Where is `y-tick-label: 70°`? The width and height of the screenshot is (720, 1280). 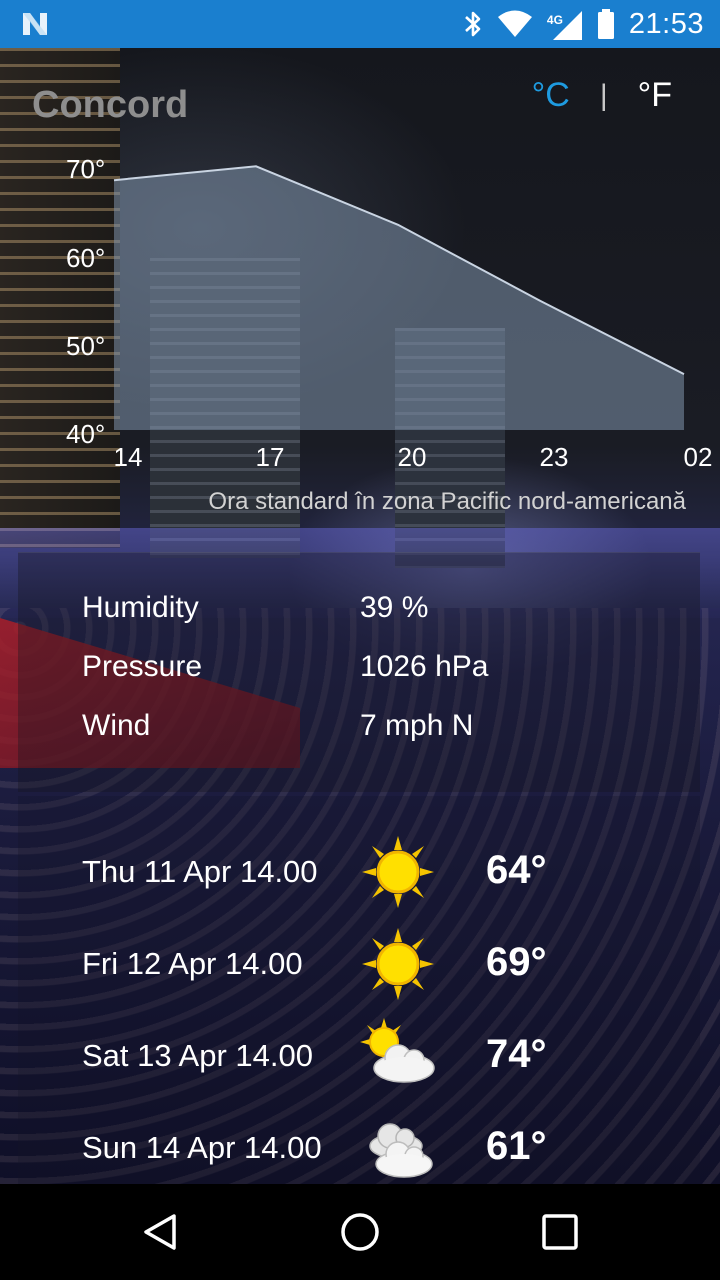
y-tick-label: 70° is located at coordinates (85, 169).